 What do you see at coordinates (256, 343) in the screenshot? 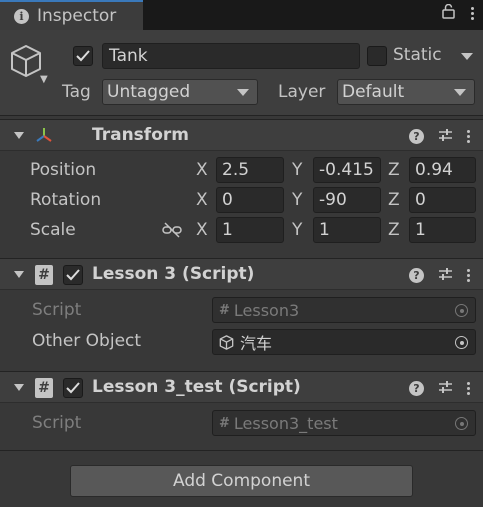
I see `other-object-value: 汽车` at bounding box center [256, 343].